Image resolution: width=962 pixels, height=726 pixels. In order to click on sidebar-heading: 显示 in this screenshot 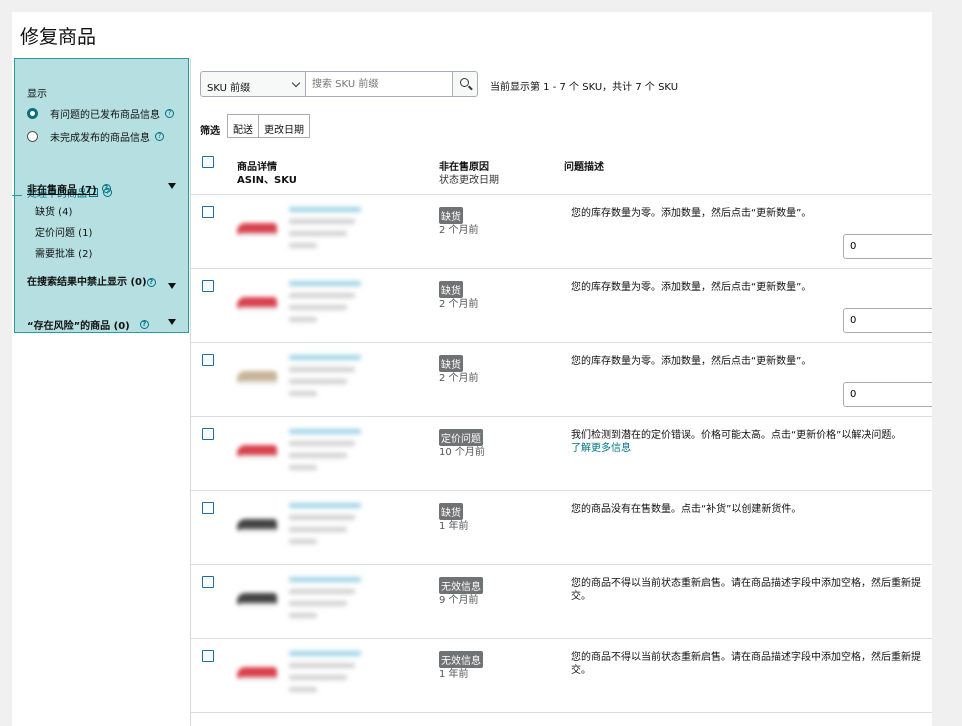, I will do `click(37, 94)`.